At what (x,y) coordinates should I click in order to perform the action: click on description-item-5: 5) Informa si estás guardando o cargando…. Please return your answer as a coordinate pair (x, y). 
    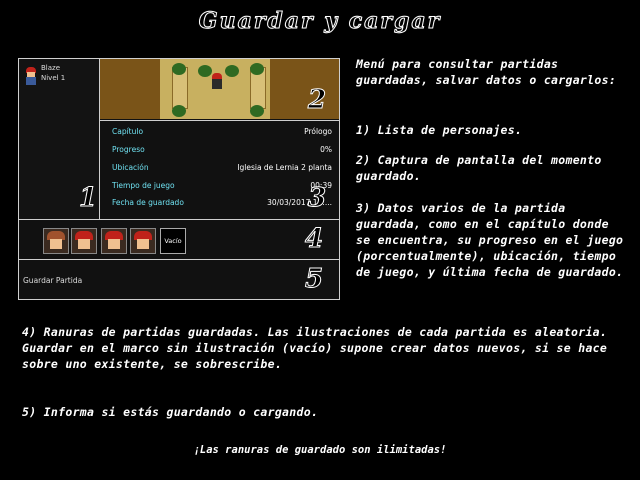
    Looking at the image, I should click on (170, 412).